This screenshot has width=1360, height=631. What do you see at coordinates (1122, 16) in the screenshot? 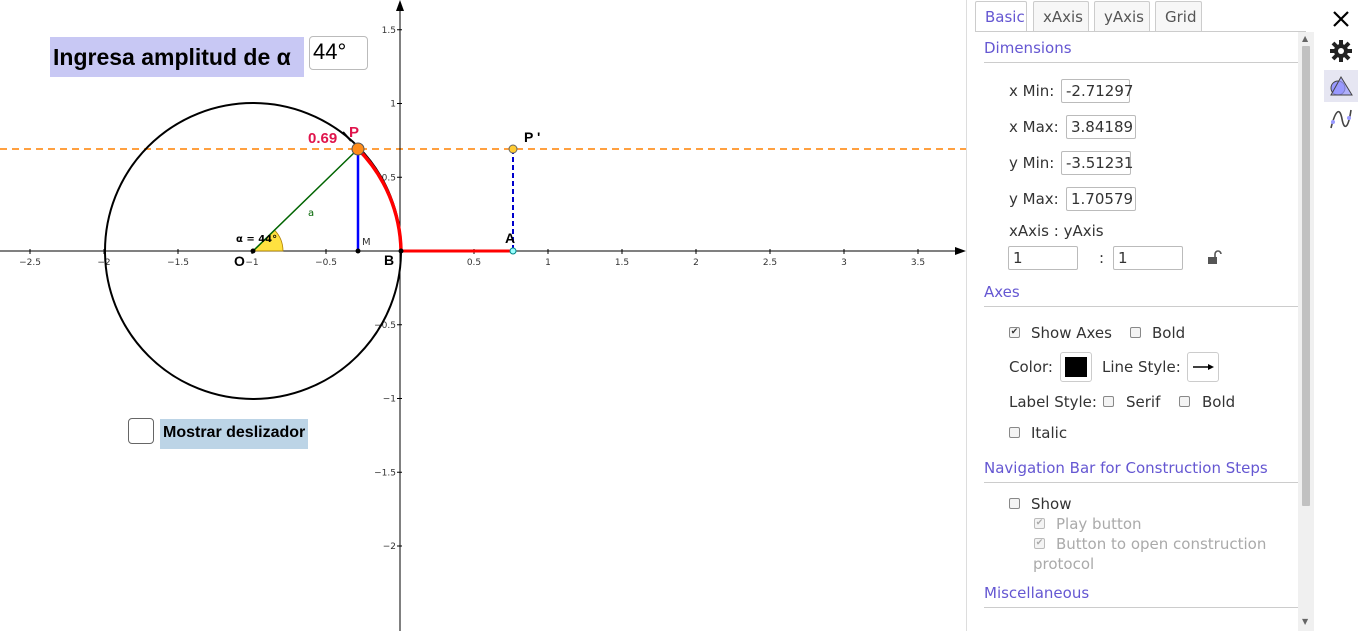
I see `tab-yaxis: yAxis` at bounding box center [1122, 16].